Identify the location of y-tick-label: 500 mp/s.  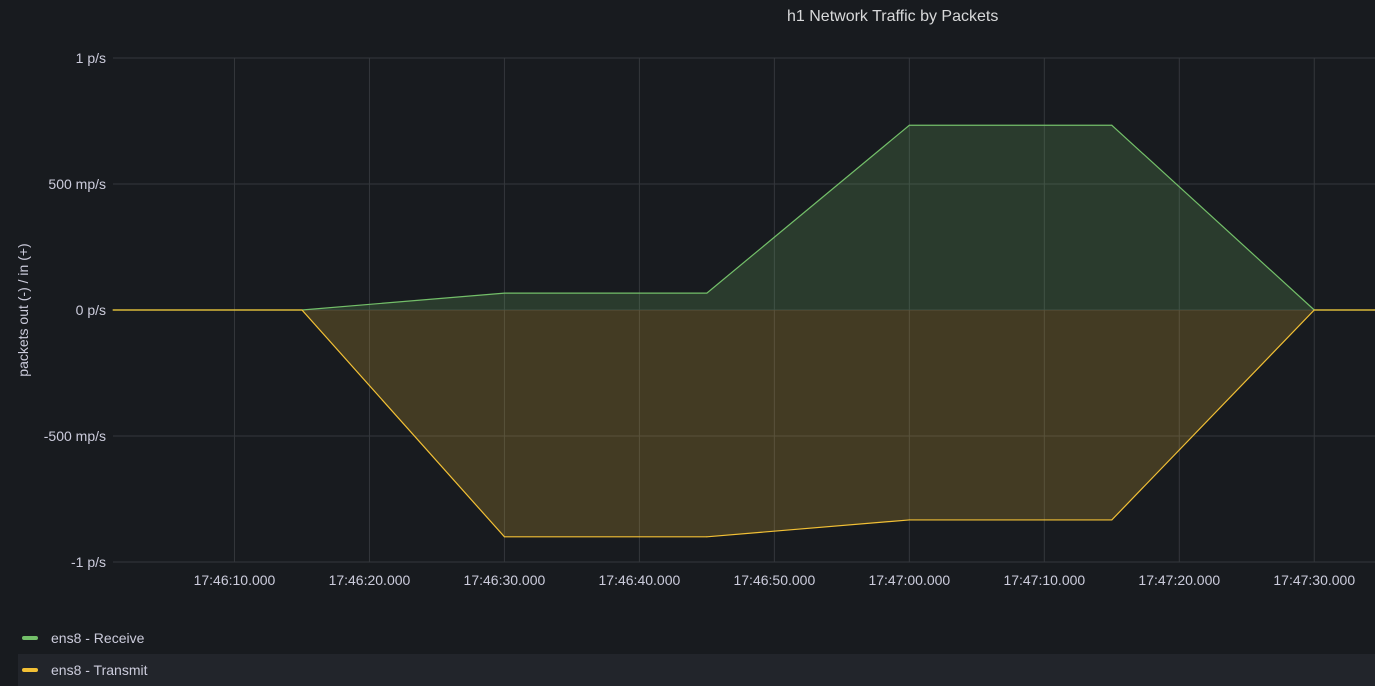
(77, 184).